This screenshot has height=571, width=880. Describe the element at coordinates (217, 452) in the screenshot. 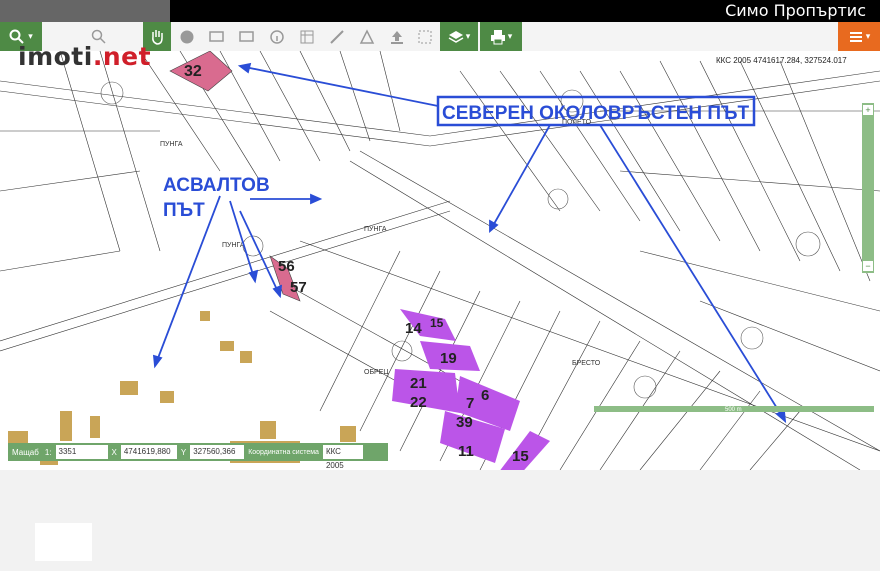

I see `y-coordinate-input: 327560,366` at that location.